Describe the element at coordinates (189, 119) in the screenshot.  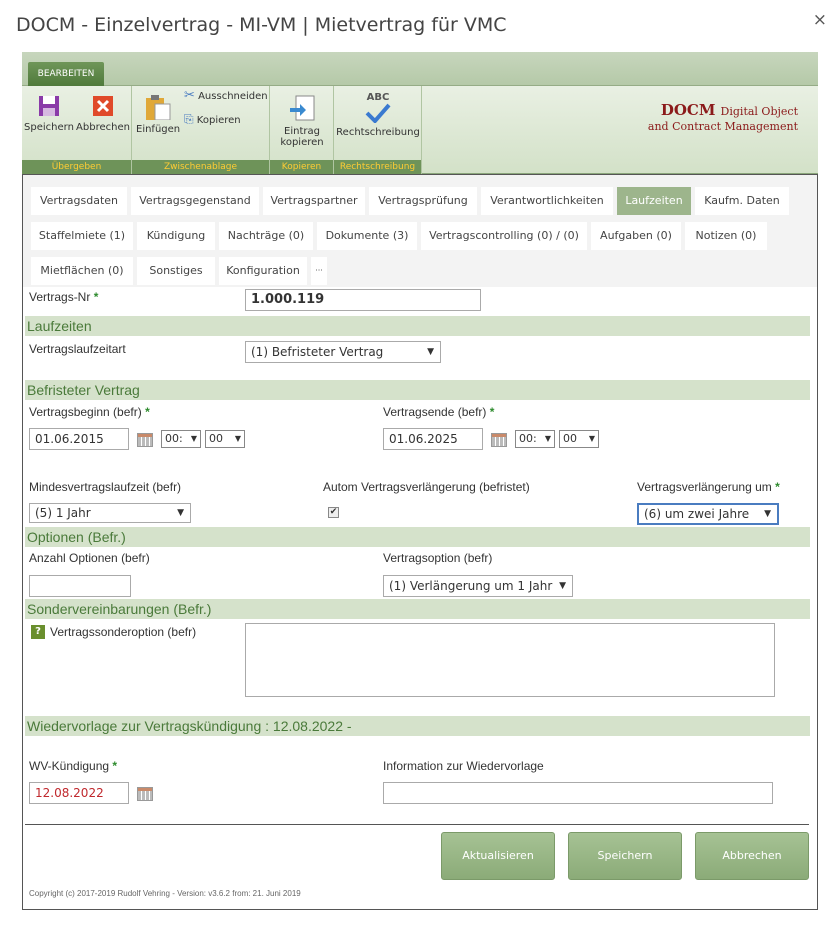
I see `copy-icon: ⎘` at that location.